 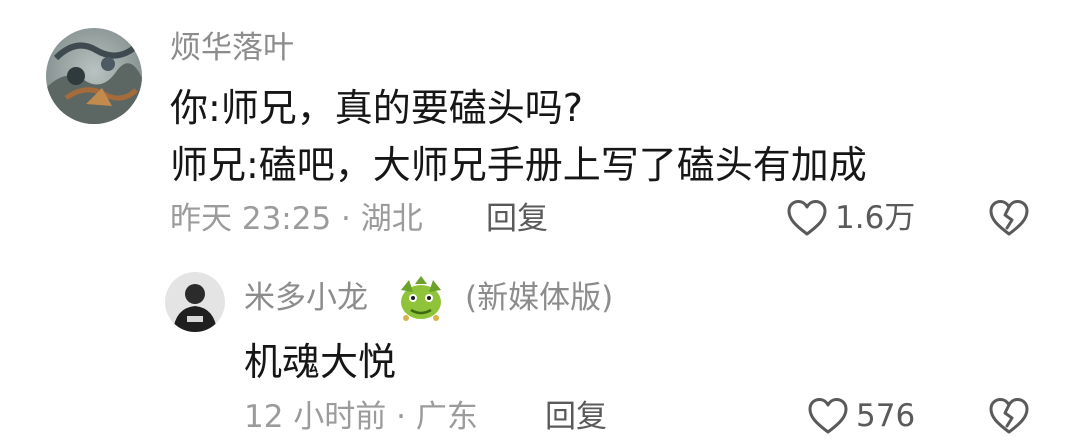 What do you see at coordinates (306, 298) in the screenshot?
I see `replier-username: 米多小龙` at bounding box center [306, 298].